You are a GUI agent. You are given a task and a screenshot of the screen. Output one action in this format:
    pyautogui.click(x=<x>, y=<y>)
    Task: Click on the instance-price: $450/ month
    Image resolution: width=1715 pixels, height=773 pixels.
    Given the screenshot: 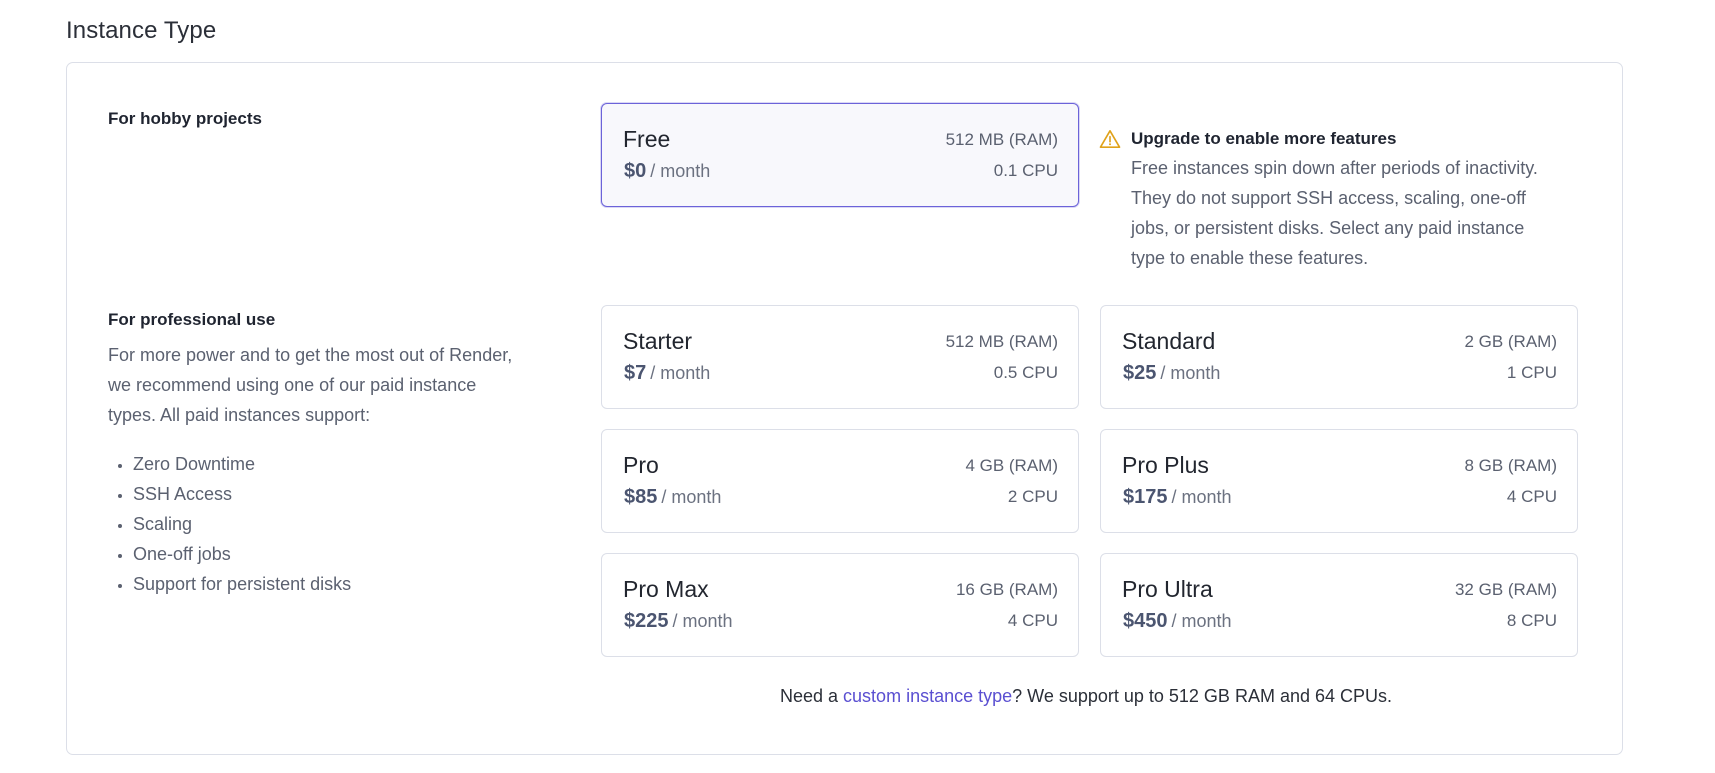 What is the action you would take?
    pyautogui.click(x=1177, y=621)
    